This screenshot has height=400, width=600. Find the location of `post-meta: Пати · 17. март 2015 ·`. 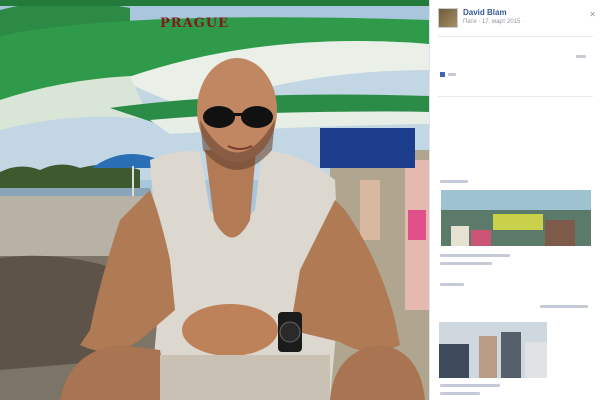

post-meta: Пати · 17. март 2015 · is located at coordinates (494, 22).